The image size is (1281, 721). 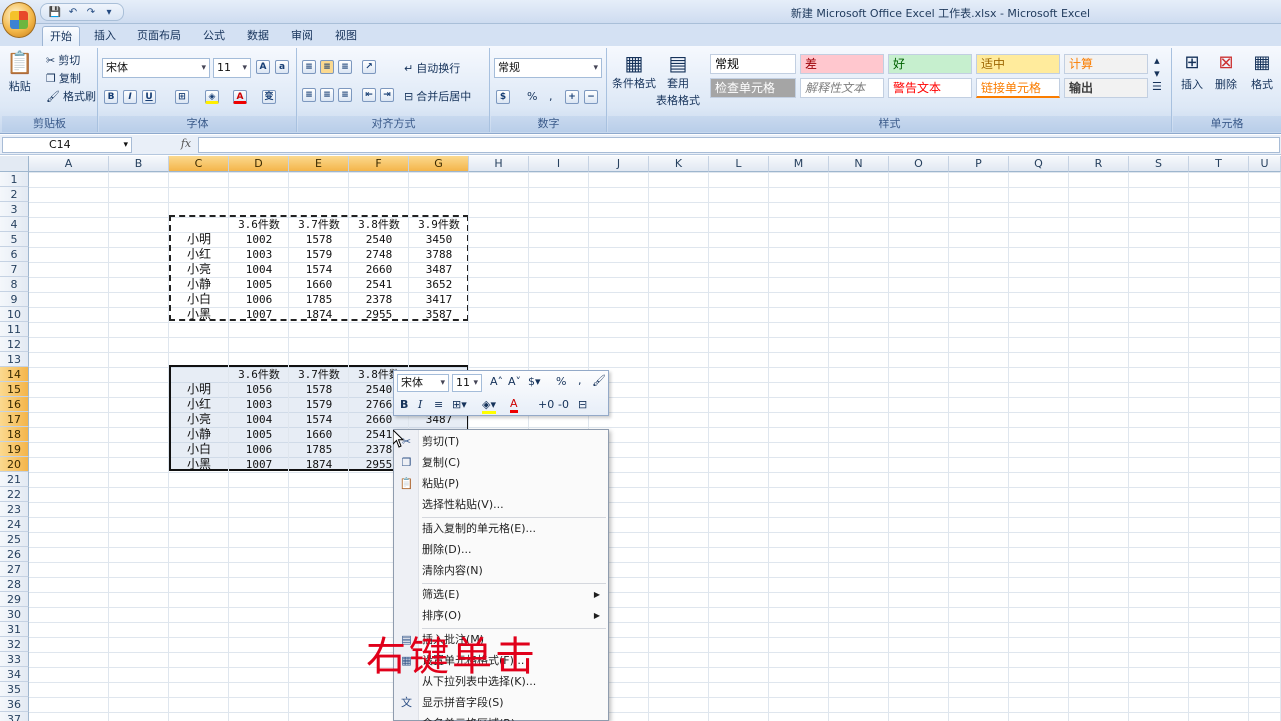 What do you see at coordinates (111, 97) in the screenshot?
I see `bold-button: B` at bounding box center [111, 97].